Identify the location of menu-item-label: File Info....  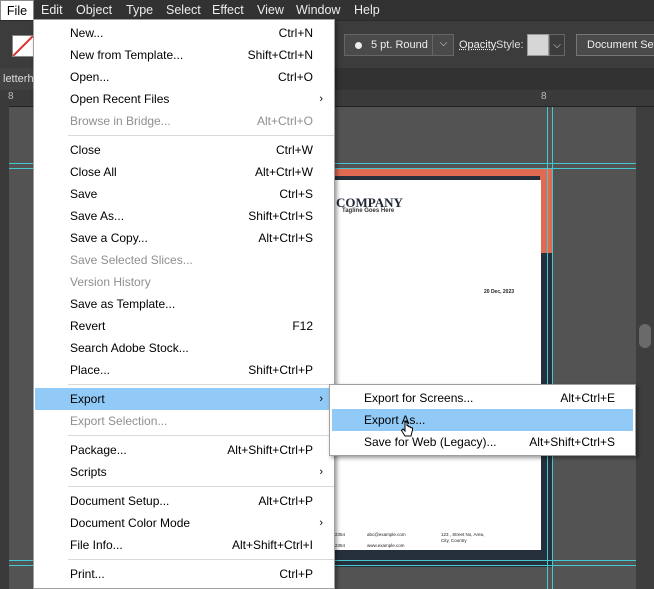
(96, 545).